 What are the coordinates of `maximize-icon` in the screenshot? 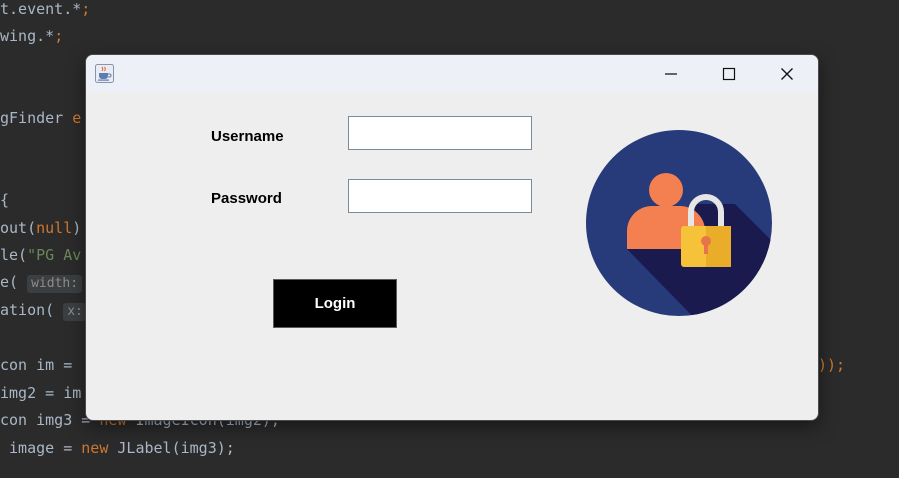 It's located at (729, 73).